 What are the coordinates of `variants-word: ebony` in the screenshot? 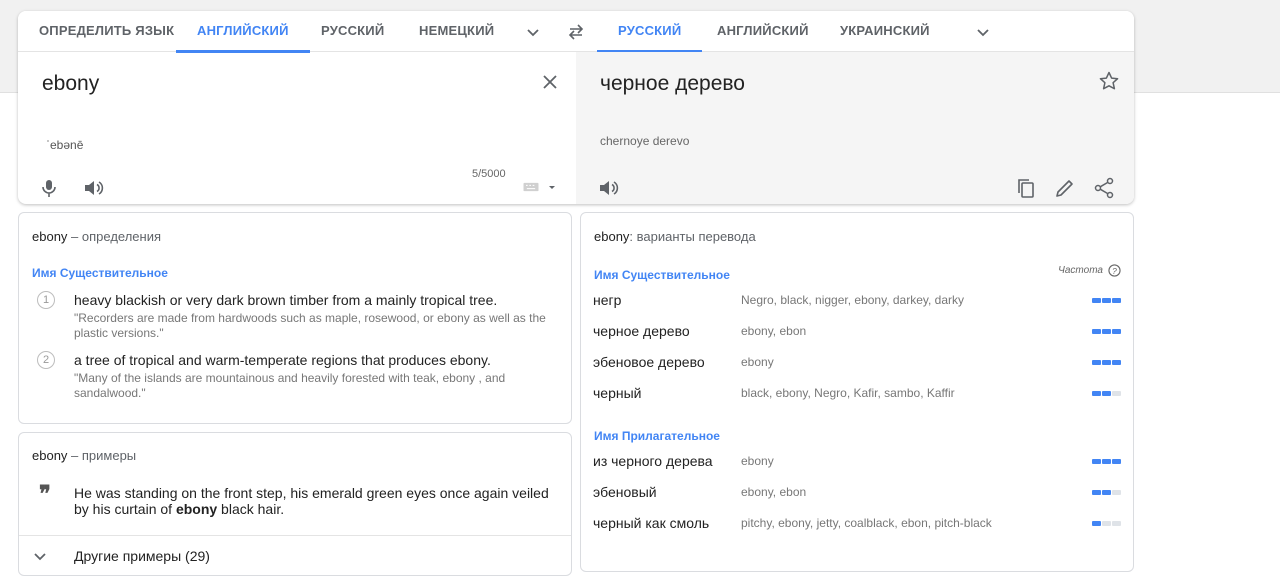 It's located at (612, 236).